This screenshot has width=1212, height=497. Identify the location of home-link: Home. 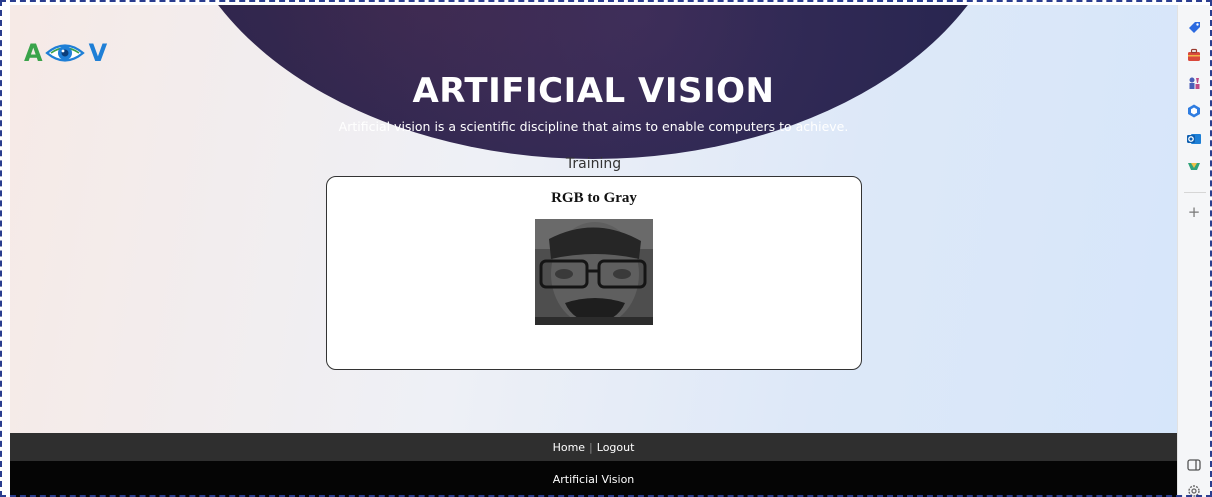
(569, 447).